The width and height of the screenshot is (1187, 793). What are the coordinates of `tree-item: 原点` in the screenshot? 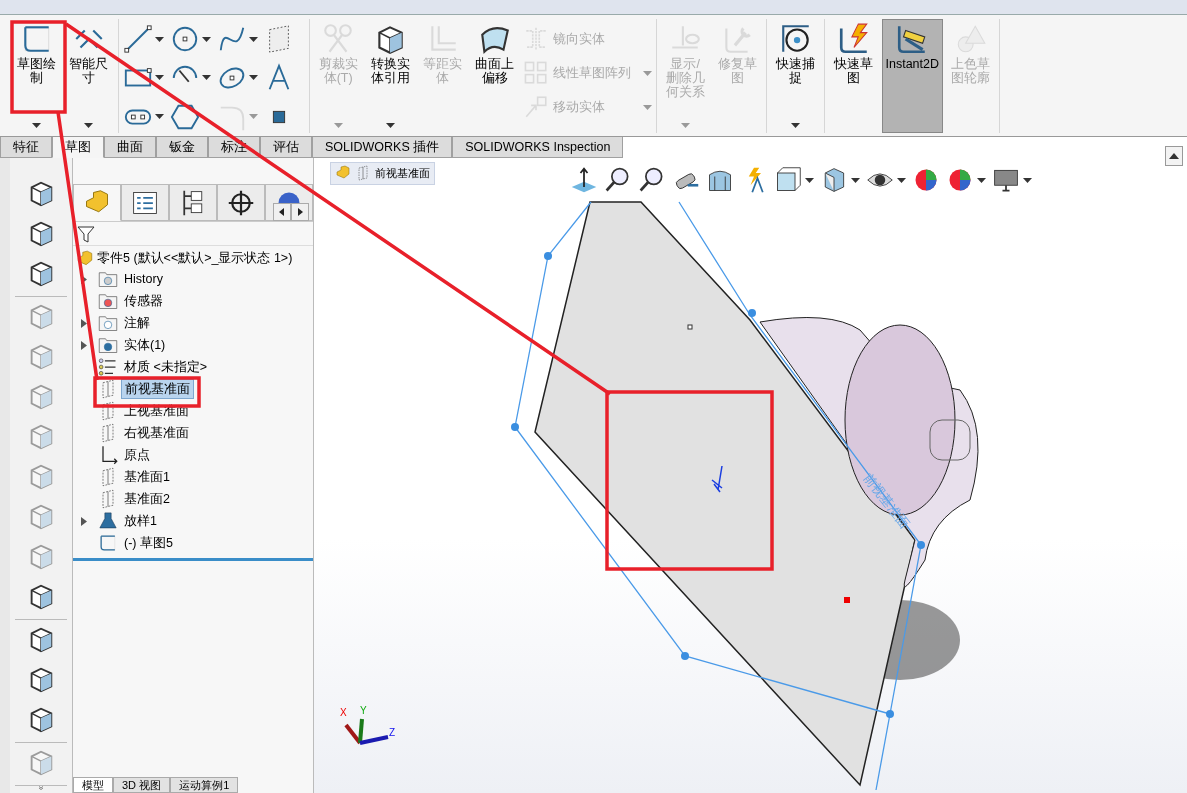 It's located at (137, 455).